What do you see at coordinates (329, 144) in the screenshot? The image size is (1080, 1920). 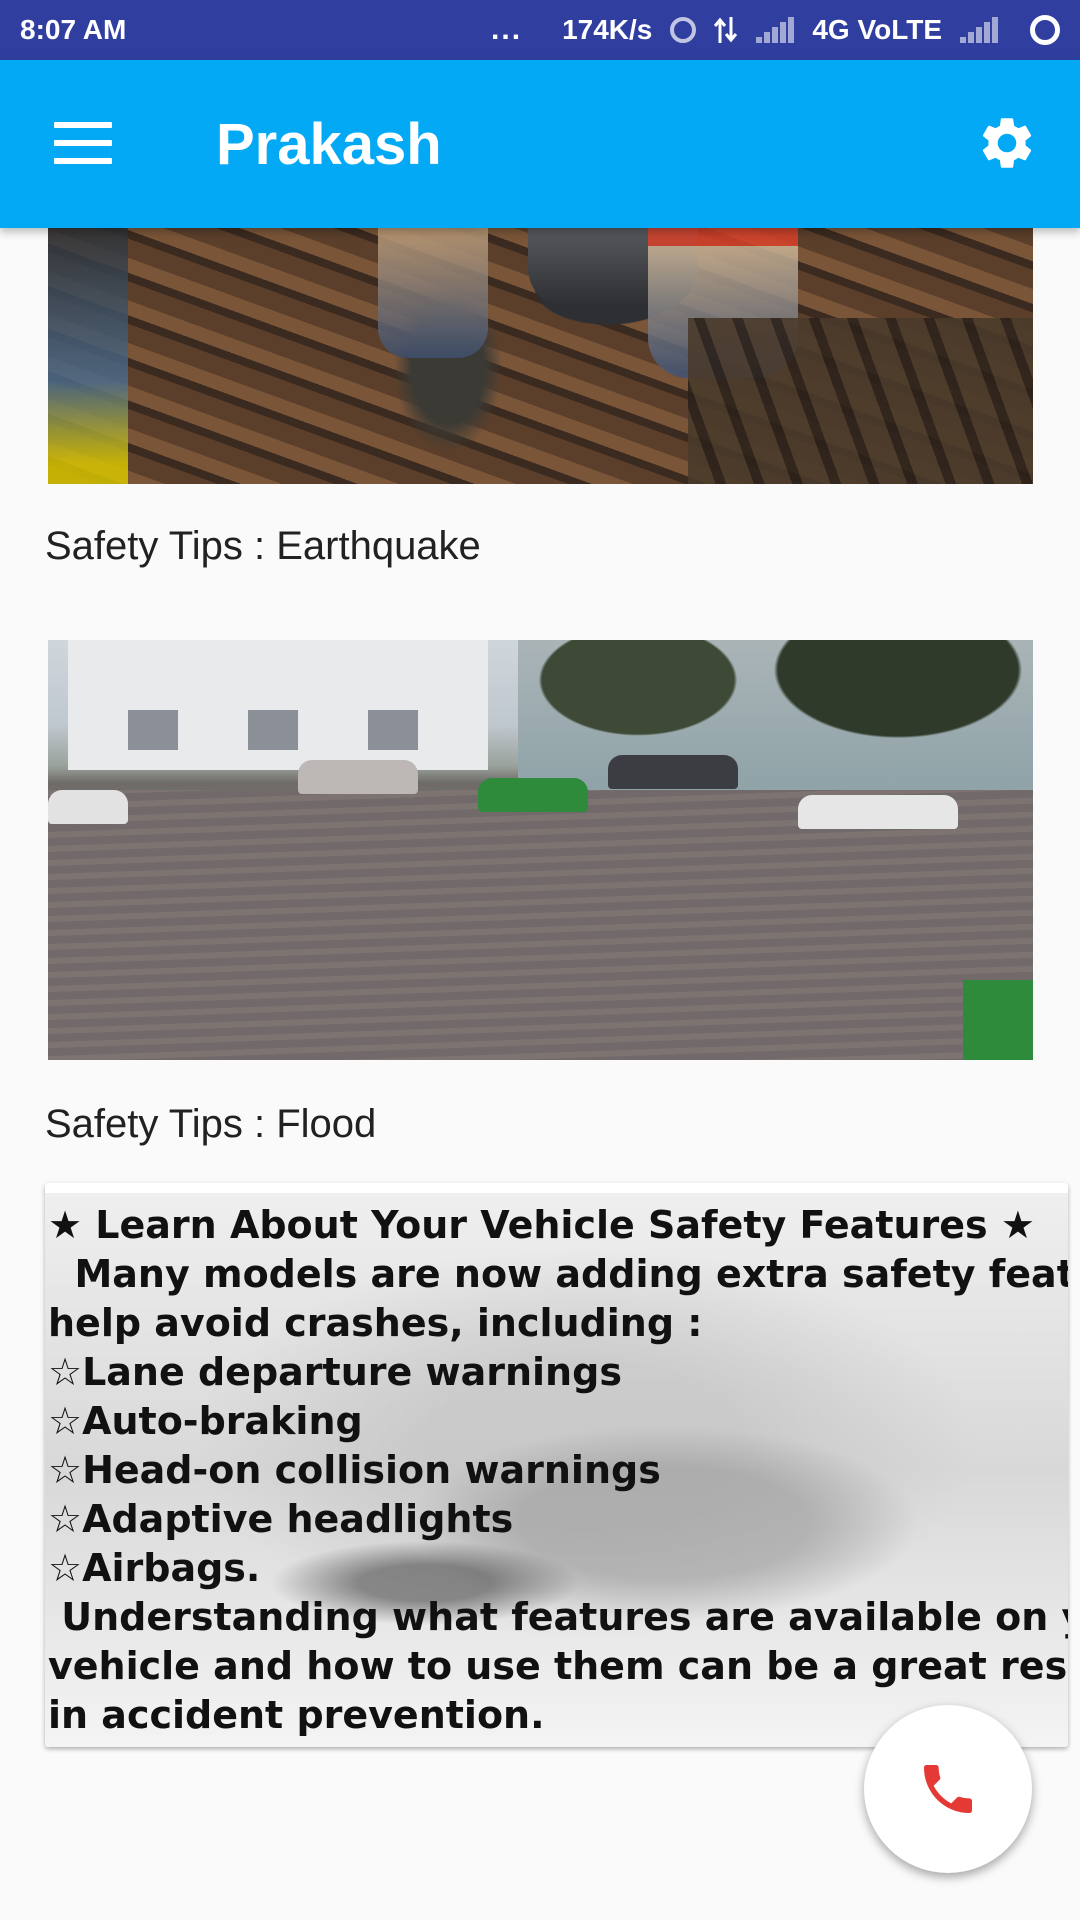 I see `app-title: Prakash` at bounding box center [329, 144].